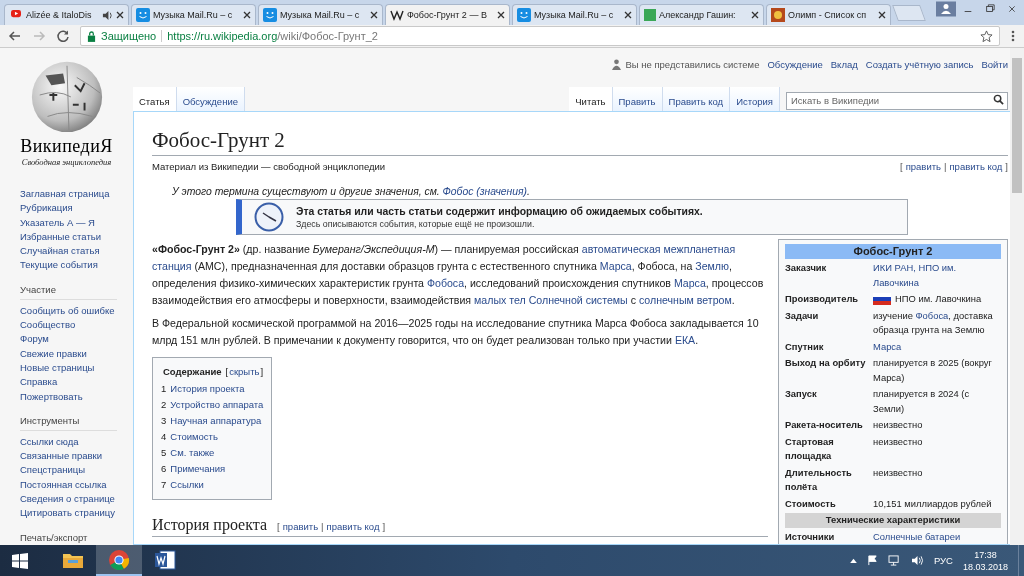 The width and height of the screenshot is (1024, 576). Describe the element at coordinates (685, 300) in the screenshot. I see `text-link: солнечным ветром` at that location.